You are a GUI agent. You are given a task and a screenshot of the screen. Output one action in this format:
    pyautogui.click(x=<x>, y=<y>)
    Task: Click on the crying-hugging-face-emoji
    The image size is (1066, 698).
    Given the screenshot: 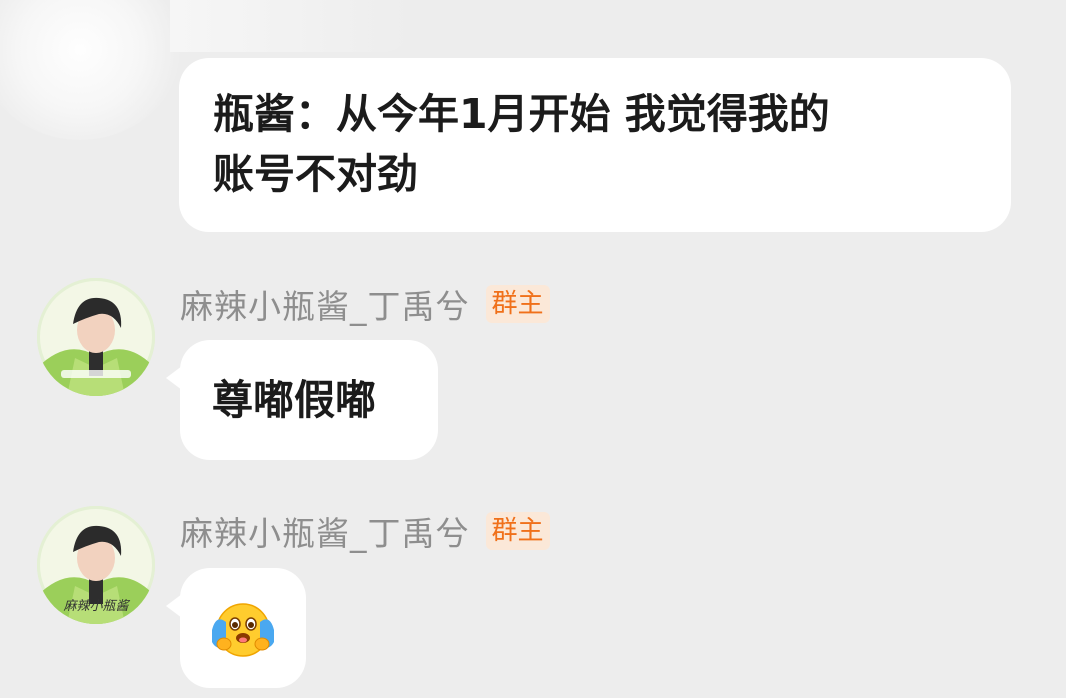 What is the action you would take?
    pyautogui.click(x=243, y=630)
    